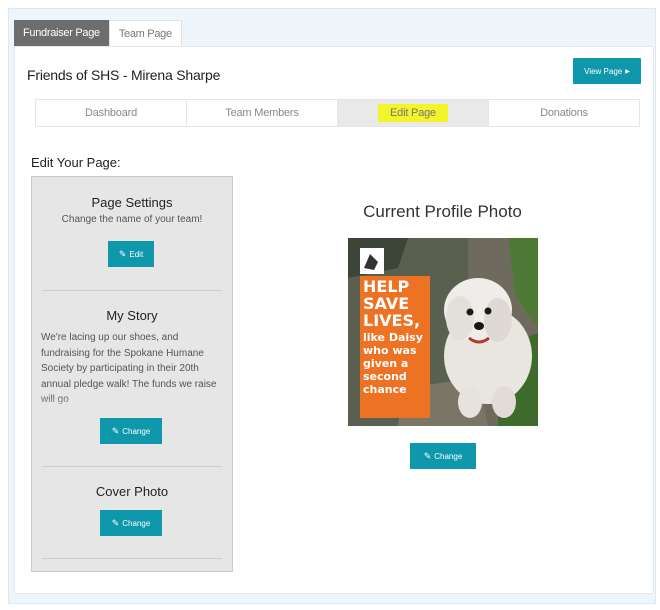  I want to click on poster-headline-line: HELP, so click(386, 286).